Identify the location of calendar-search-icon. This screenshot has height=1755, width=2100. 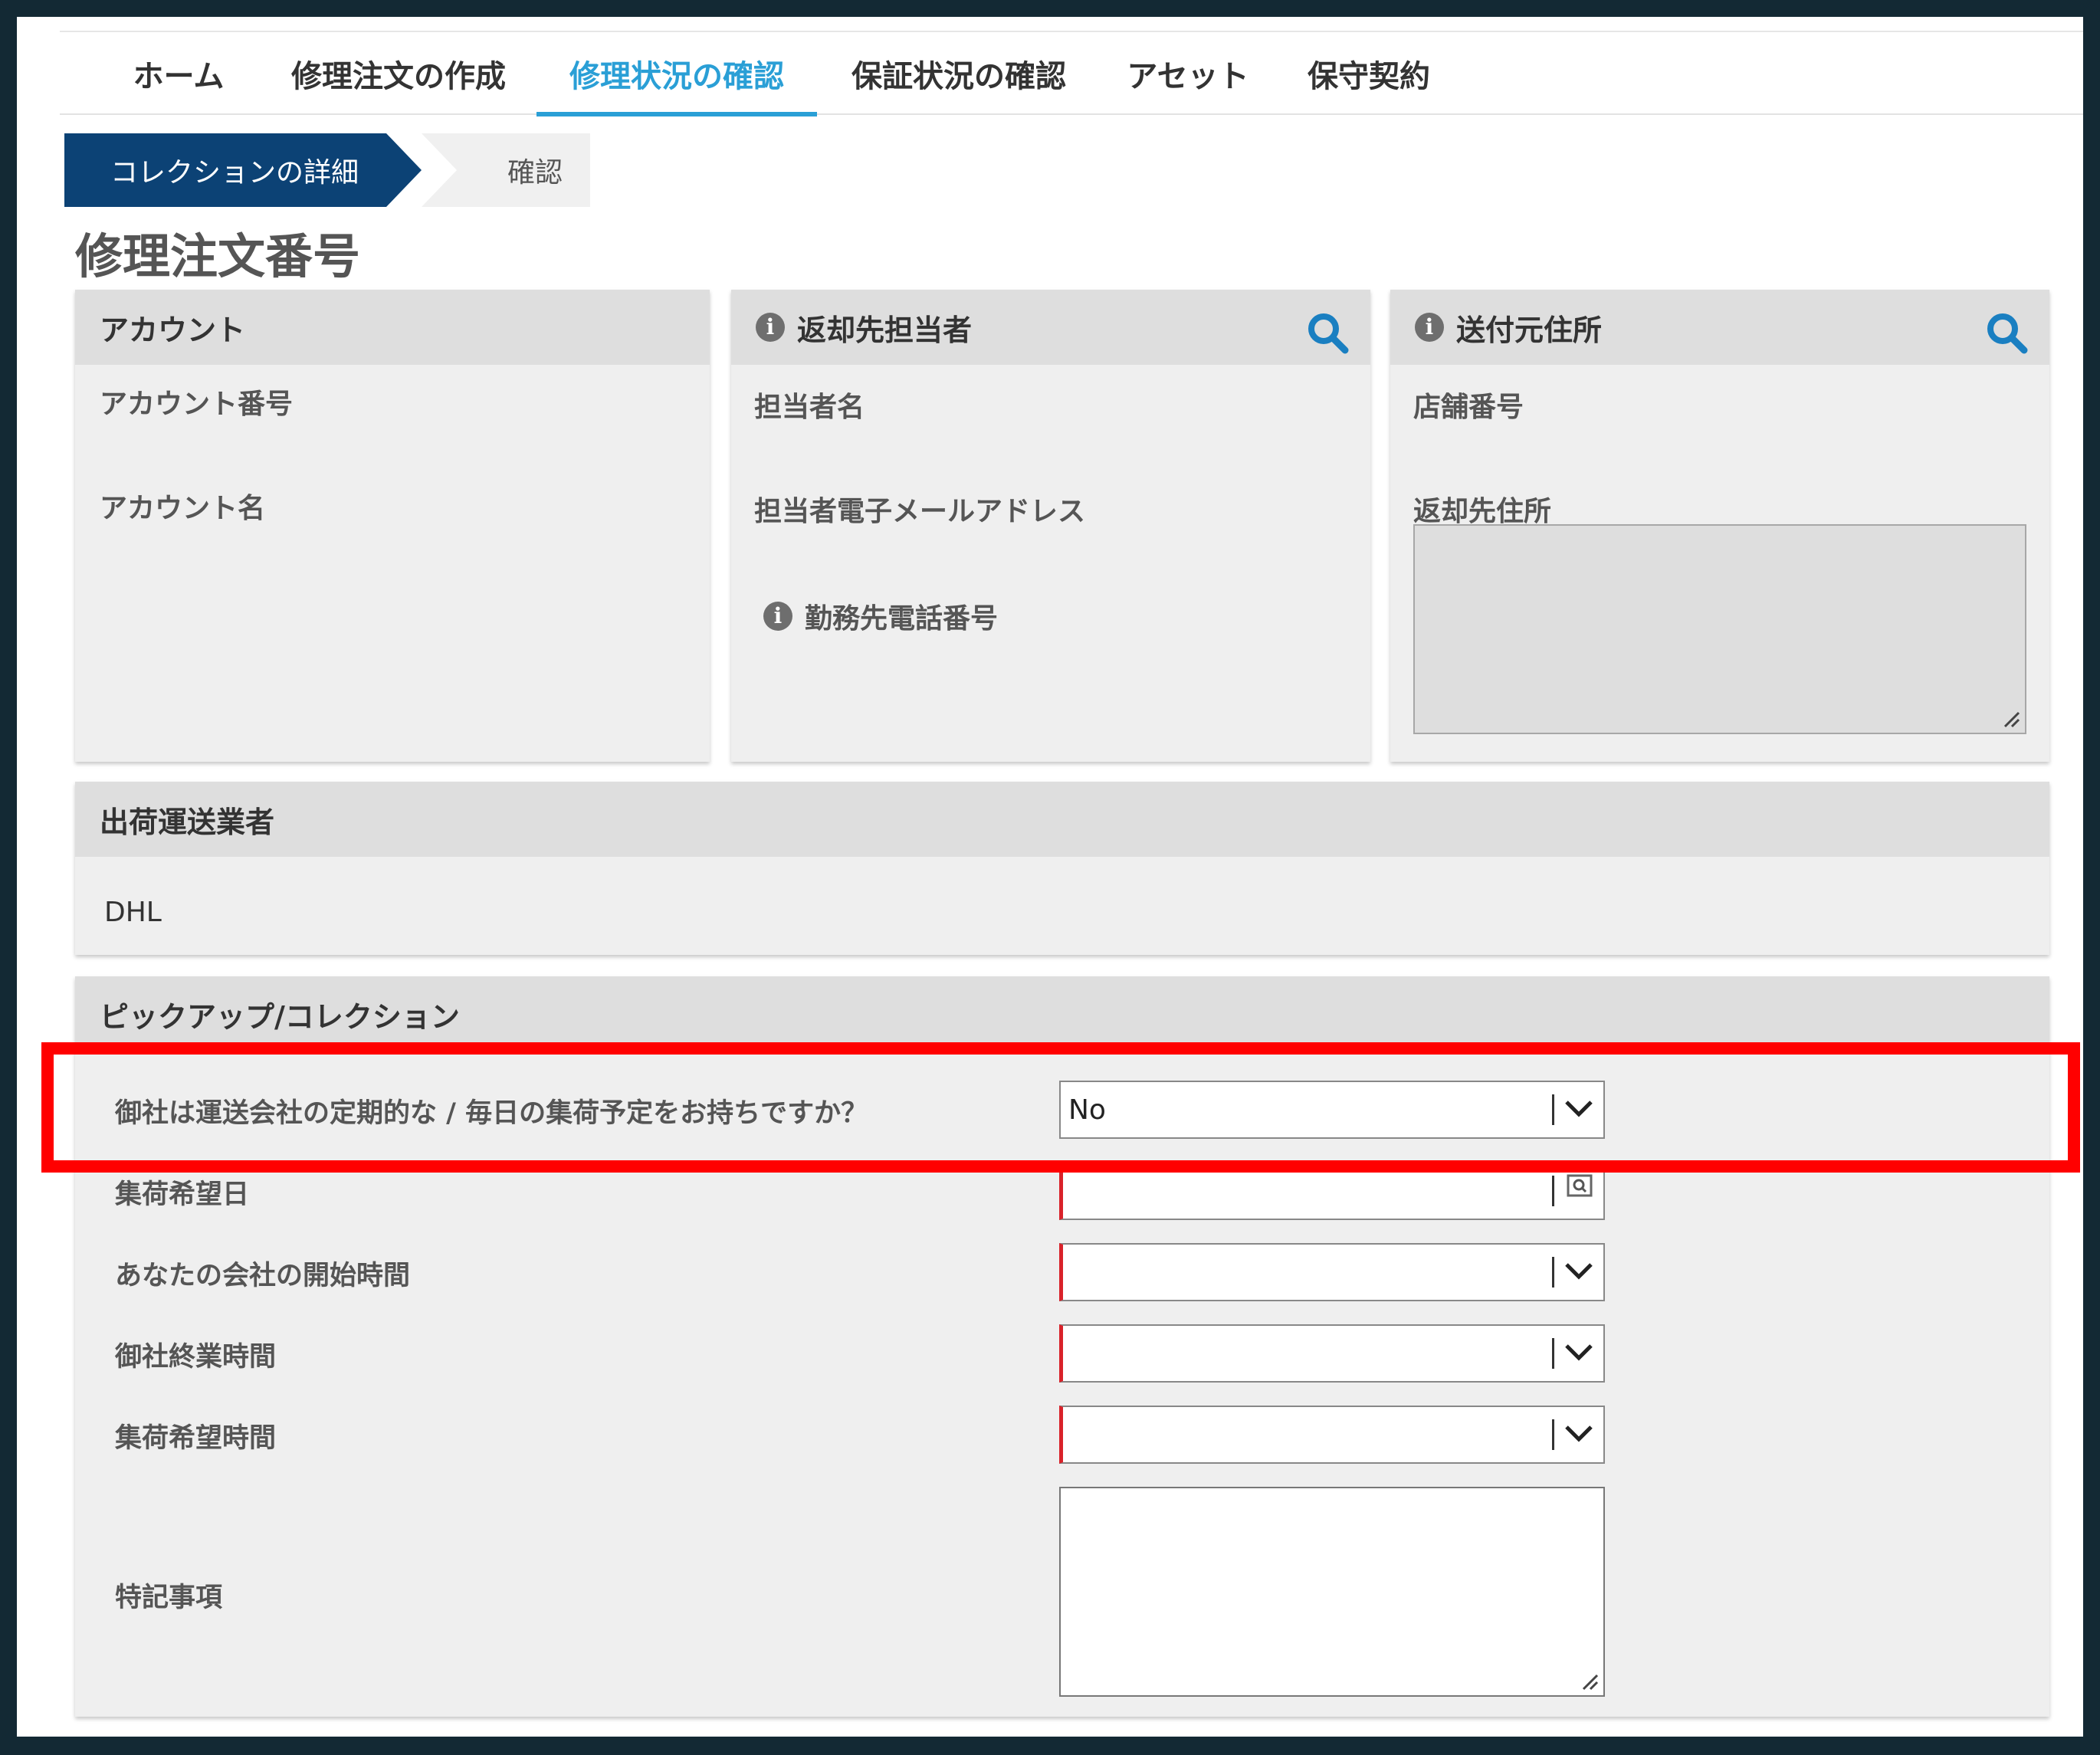
(1580, 1185).